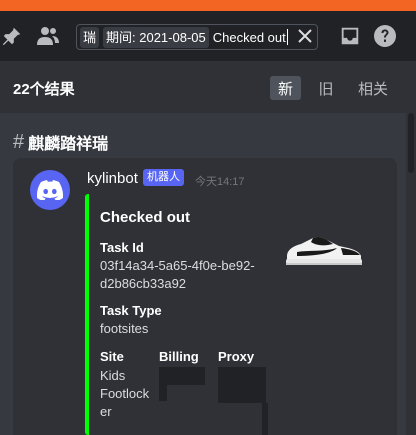  I want to click on message-author: kylinbot, so click(112, 178).